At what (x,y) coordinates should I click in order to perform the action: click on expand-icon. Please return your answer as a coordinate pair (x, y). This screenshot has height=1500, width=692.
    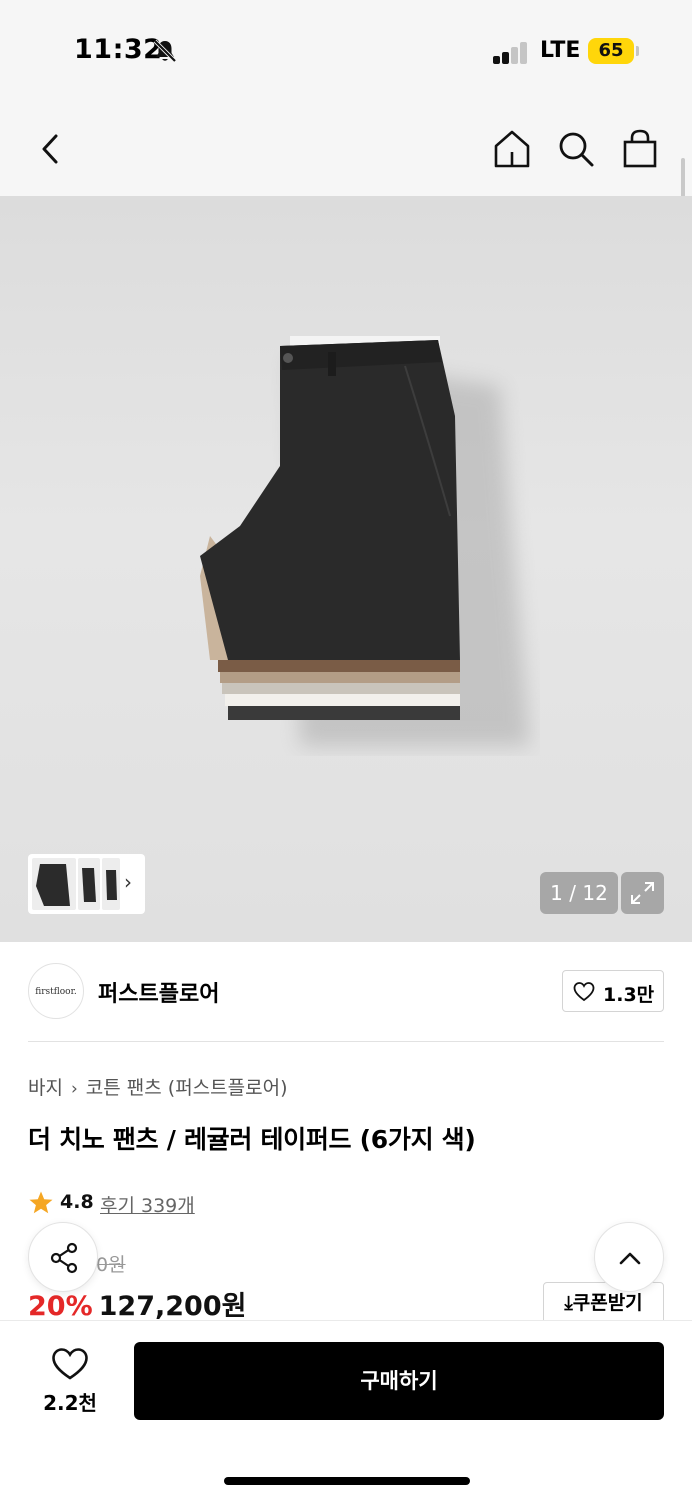
    Looking at the image, I should click on (642, 893).